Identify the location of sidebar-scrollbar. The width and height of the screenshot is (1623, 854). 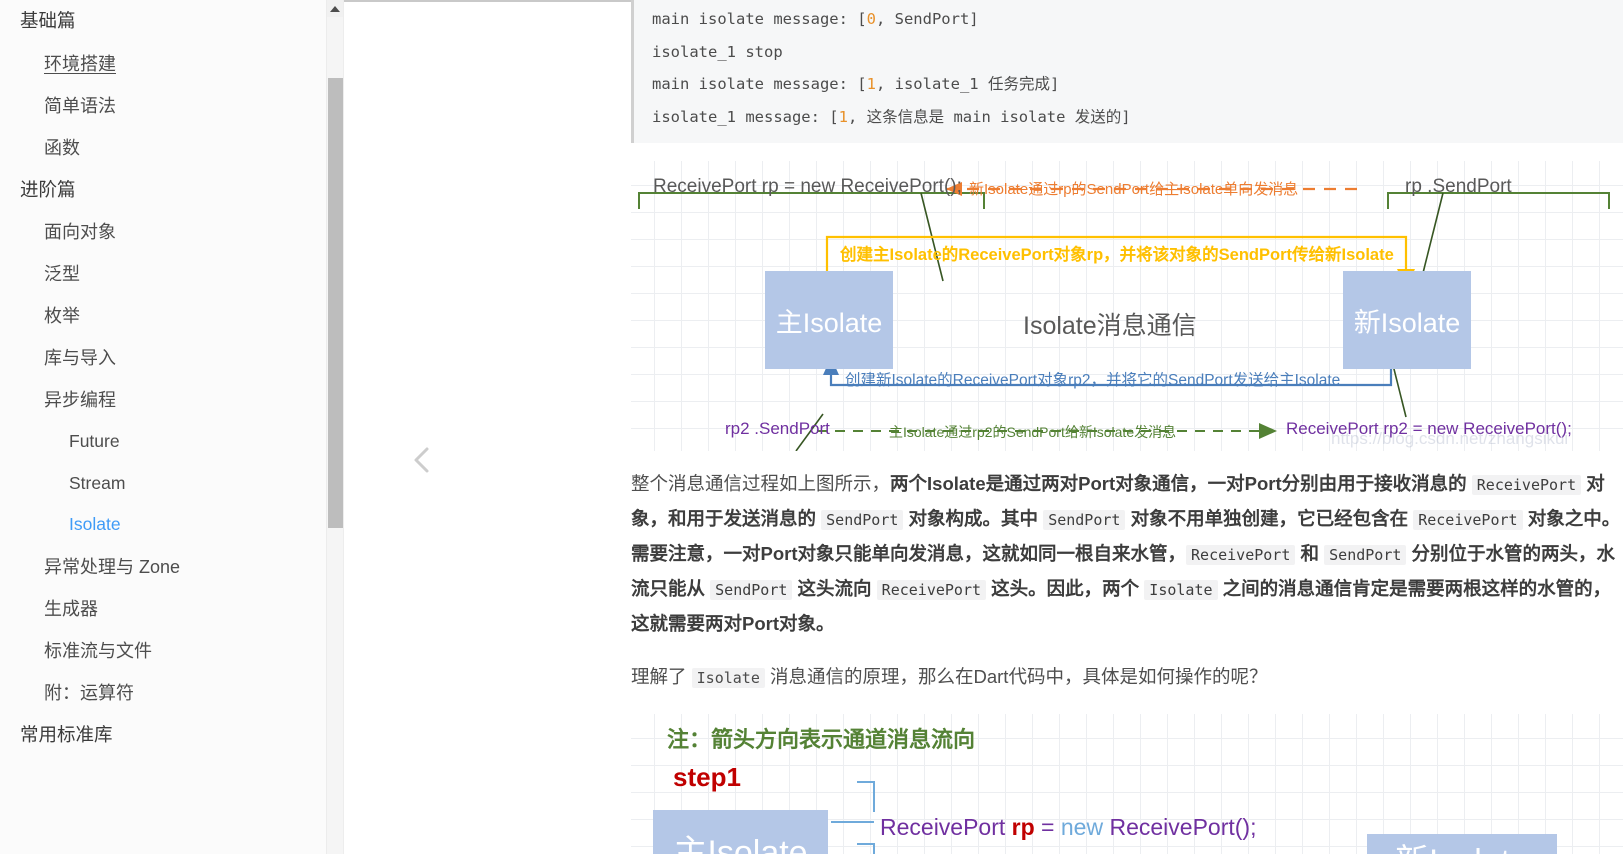
(334, 427).